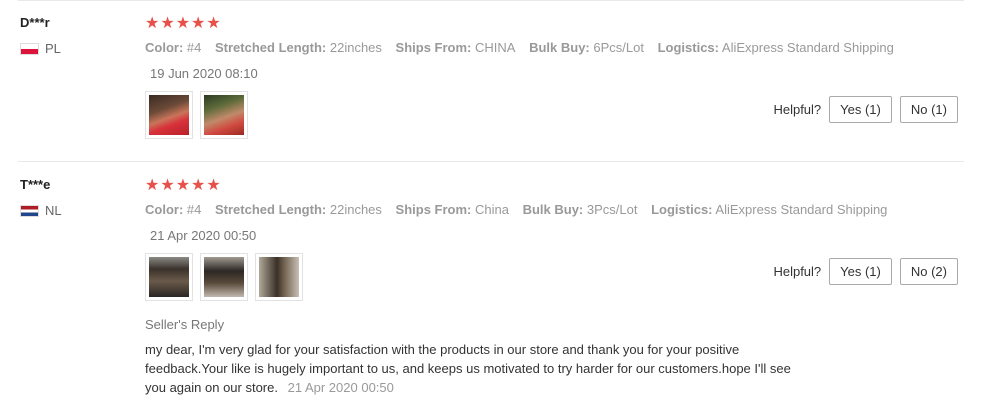 The width and height of the screenshot is (983, 412). I want to click on attr-value: 6Pcs/Lot, so click(618, 47).